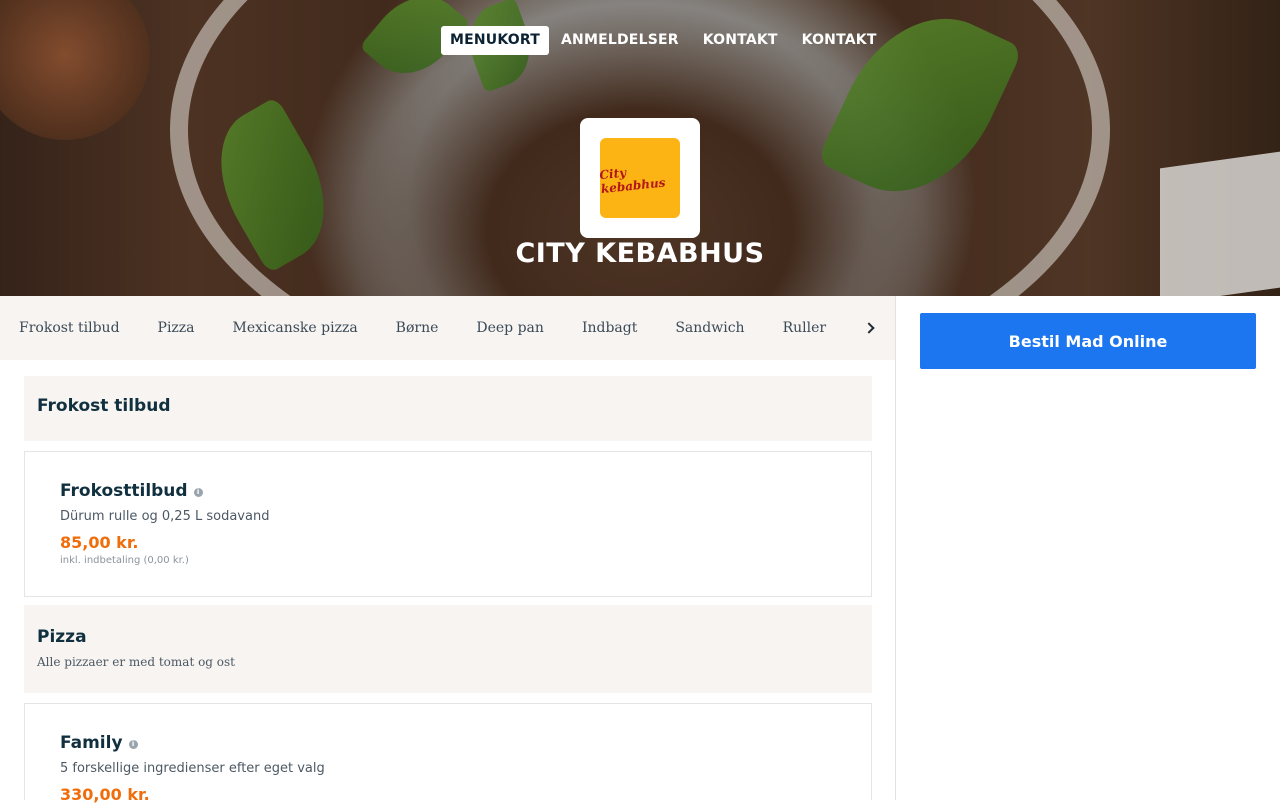  I want to click on item-name: Family, so click(91, 743).